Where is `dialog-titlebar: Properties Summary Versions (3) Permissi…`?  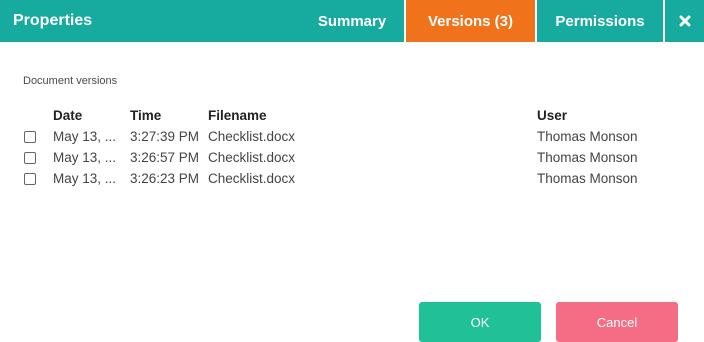 dialog-titlebar: Properties Summary Versions (3) Permissi… is located at coordinates (352, 21).